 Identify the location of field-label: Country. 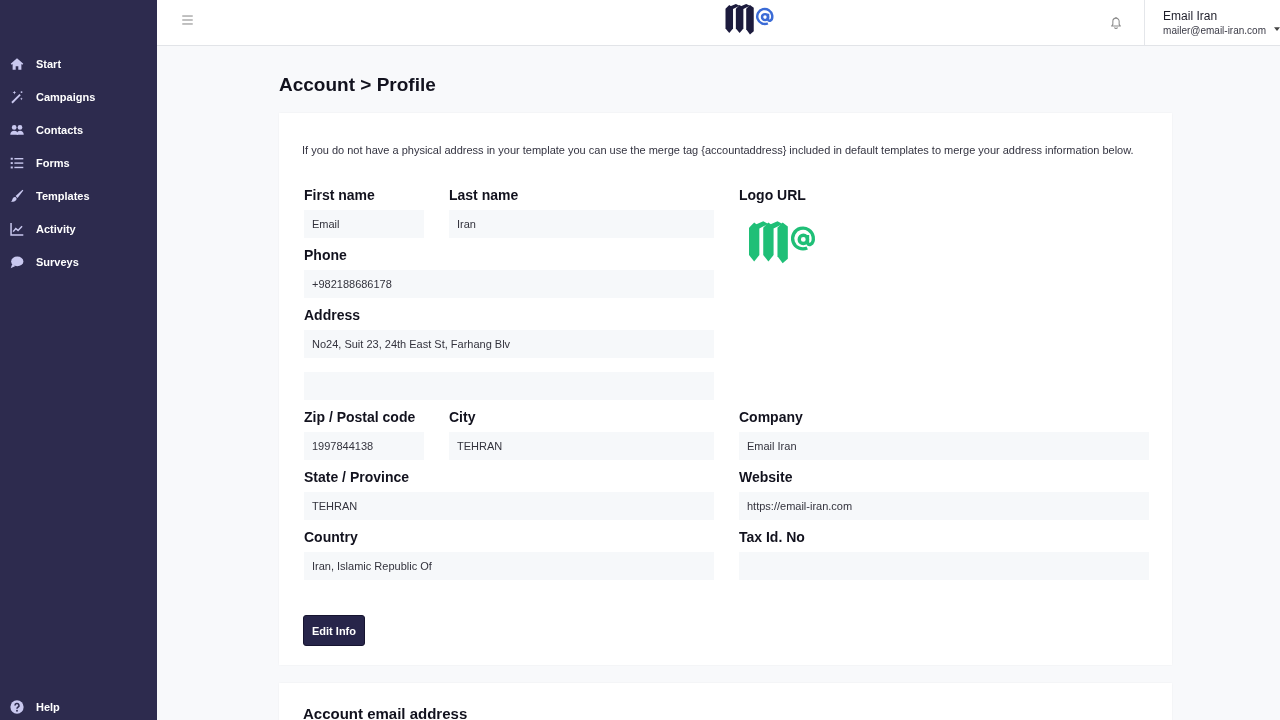
(331, 537).